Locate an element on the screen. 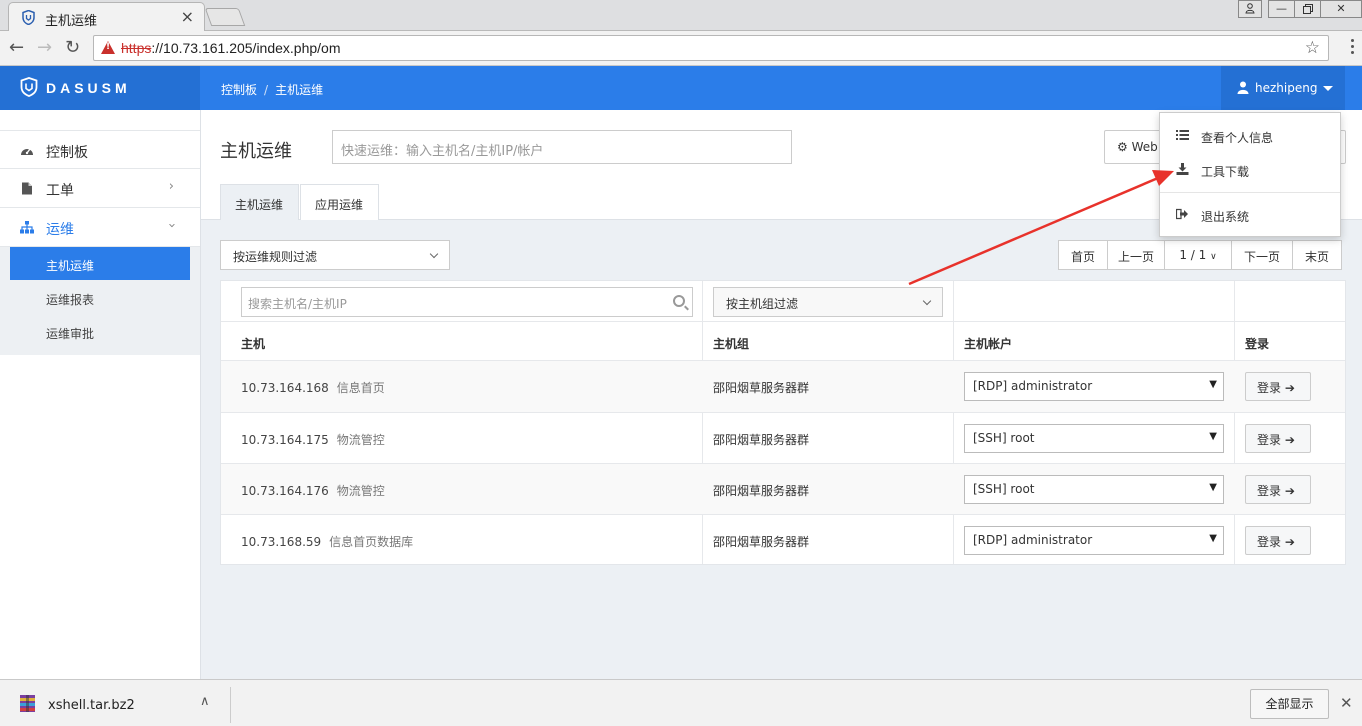 The width and height of the screenshot is (1362, 726). menu-item-label: 退出系统 is located at coordinates (1225, 217).